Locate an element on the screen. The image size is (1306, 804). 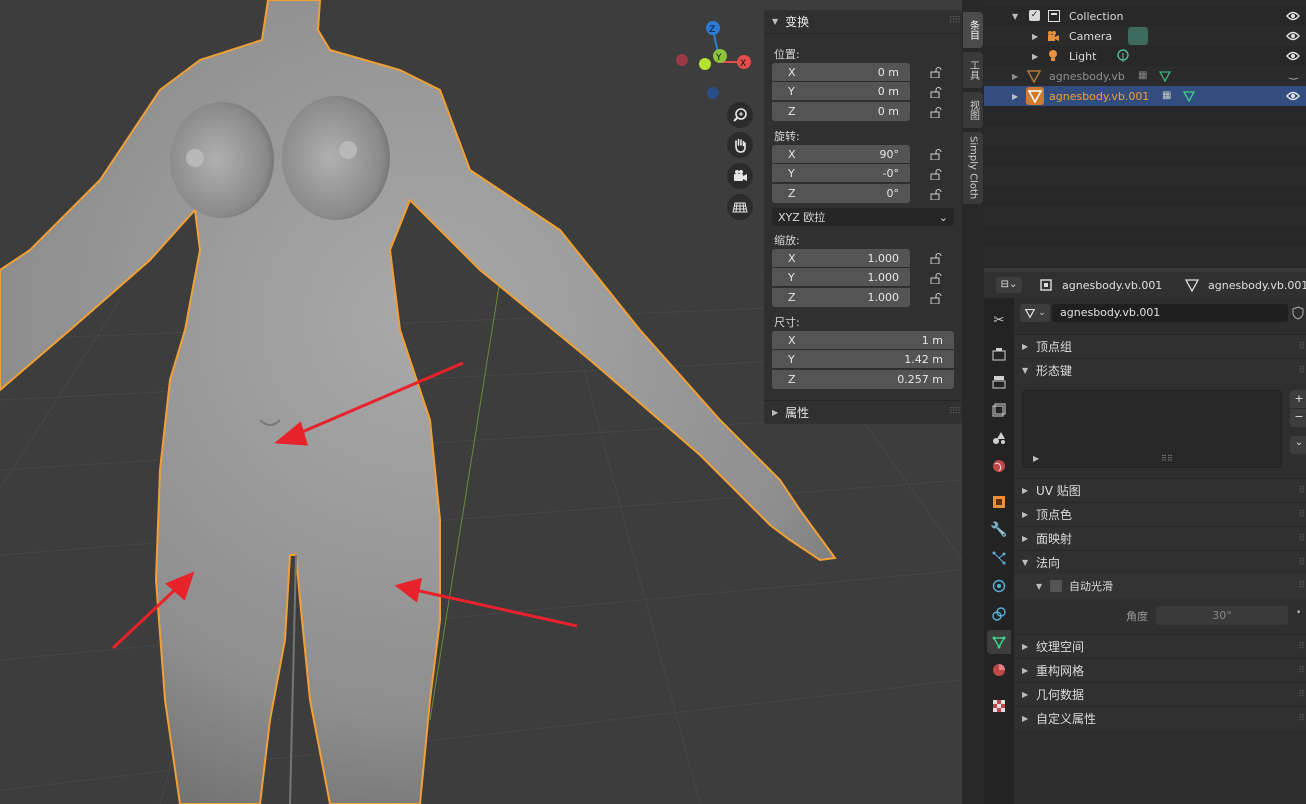
zoom-icon is located at coordinates (740, 115).